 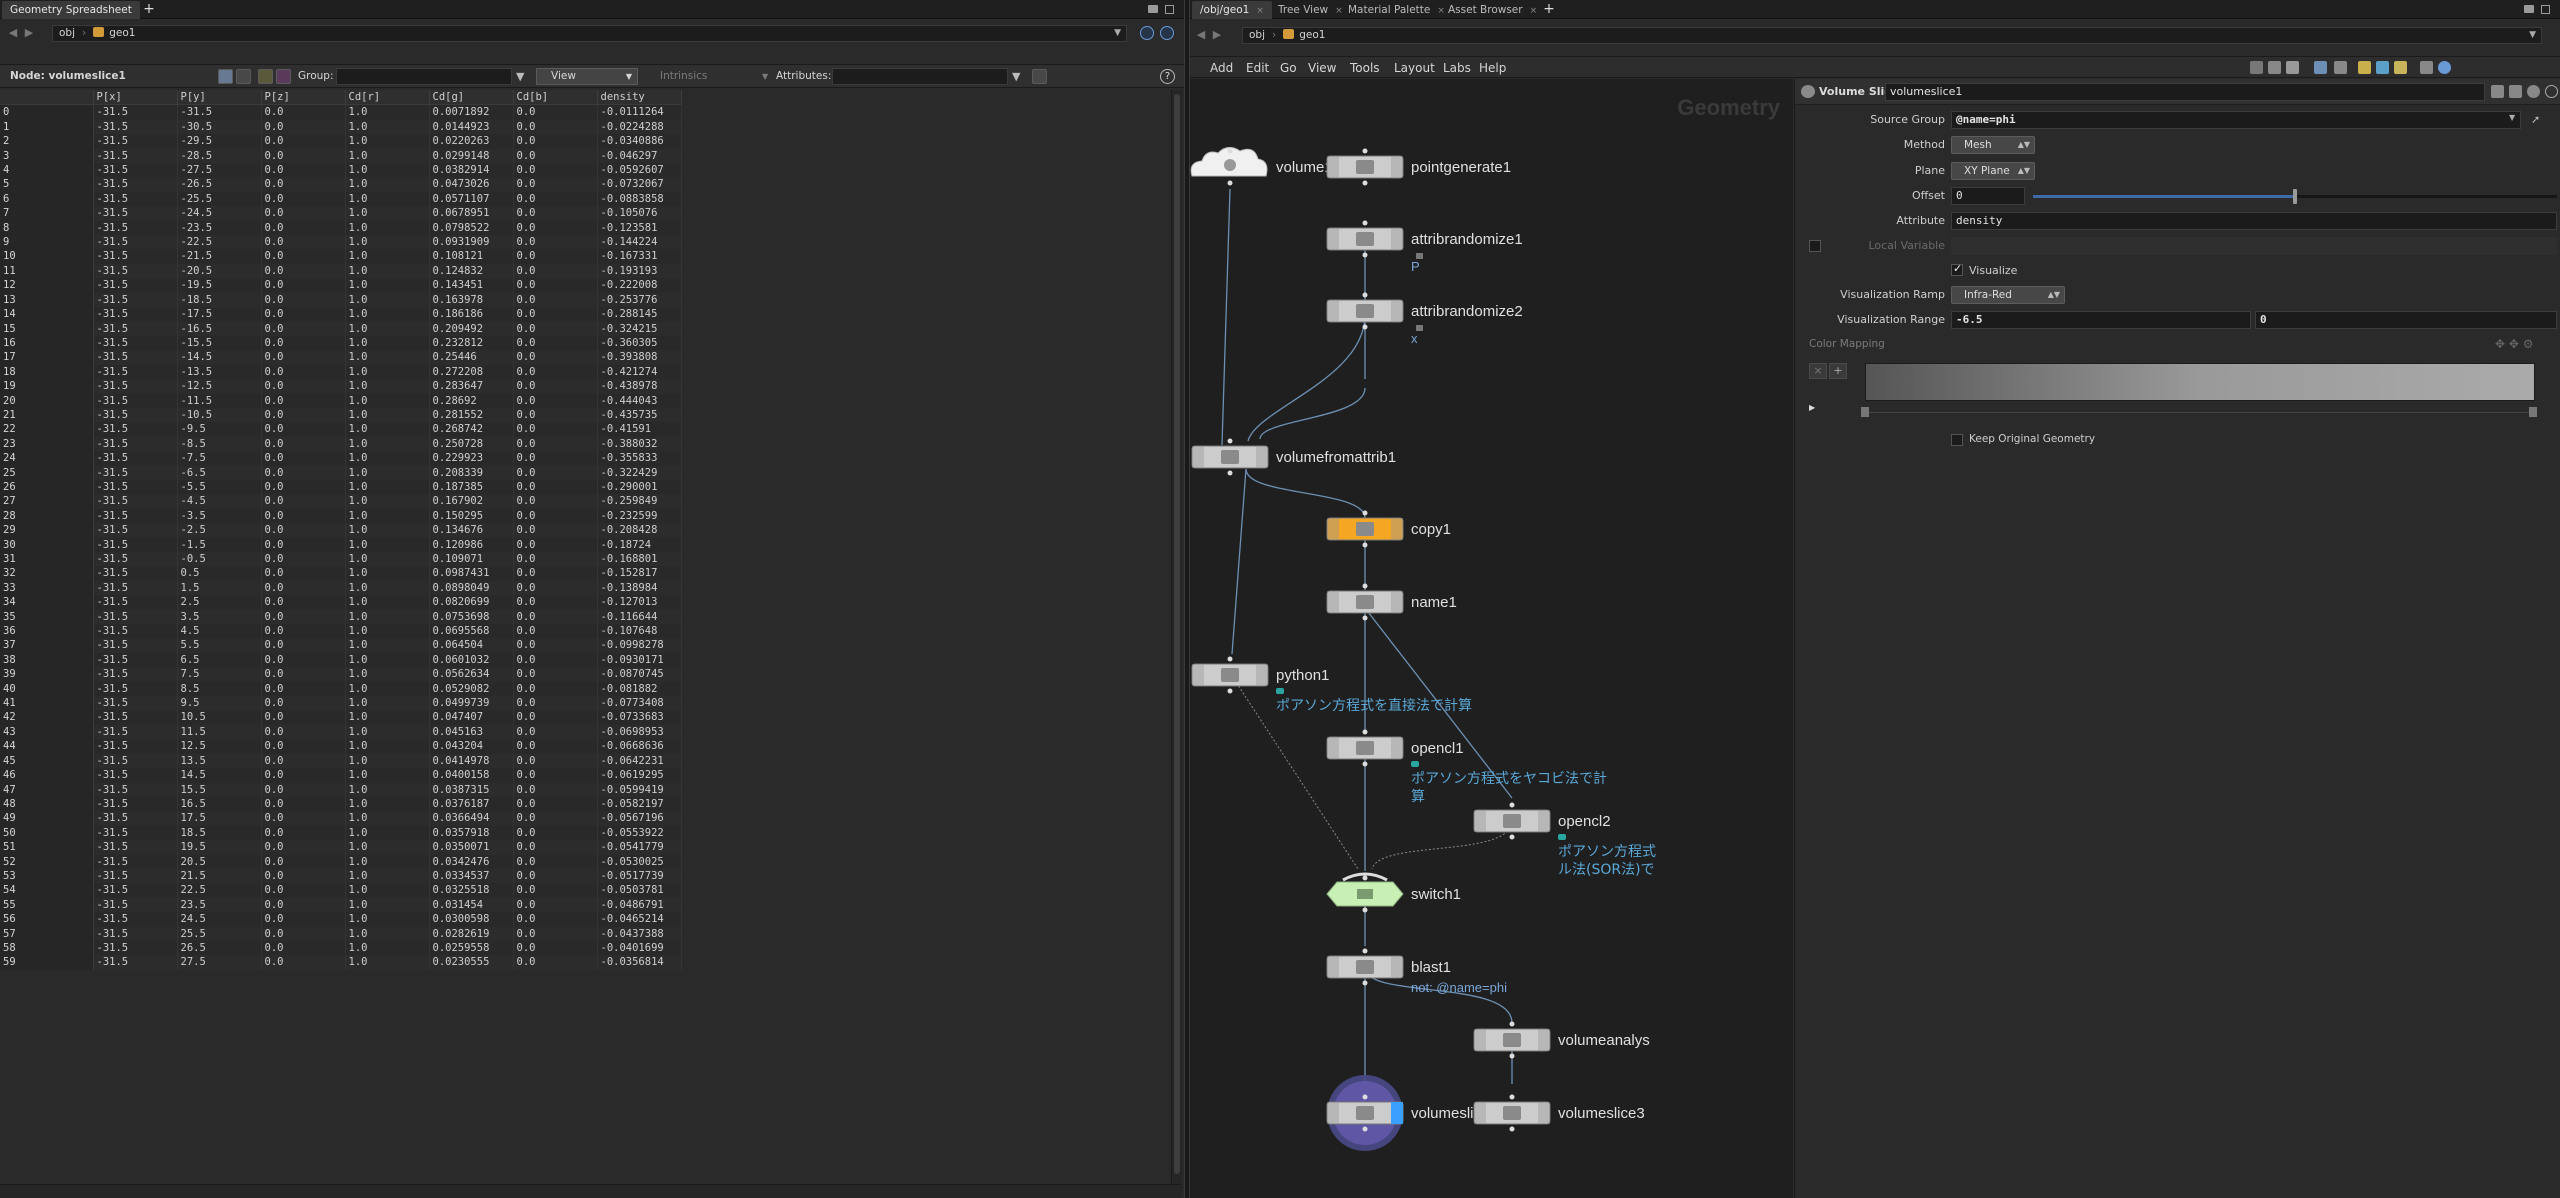 What do you see at coordinates (219, 98) in the screenshot?
I see `column-header: P[y]` at bounding box center [219, 98].